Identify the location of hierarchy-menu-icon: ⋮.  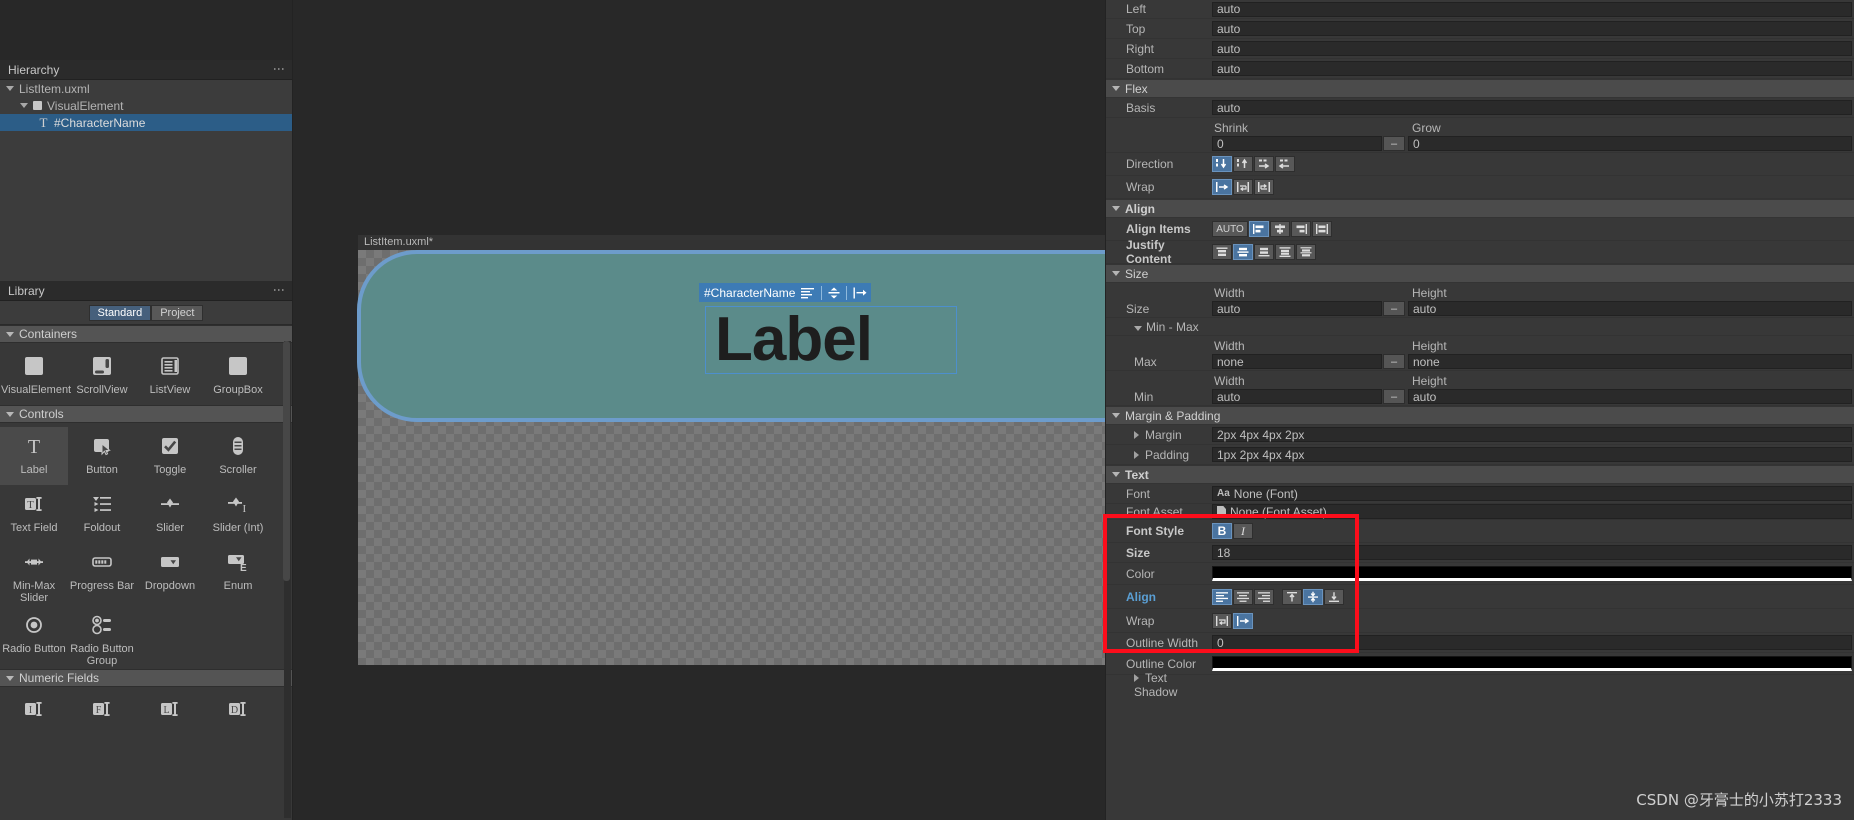
(279, 69).